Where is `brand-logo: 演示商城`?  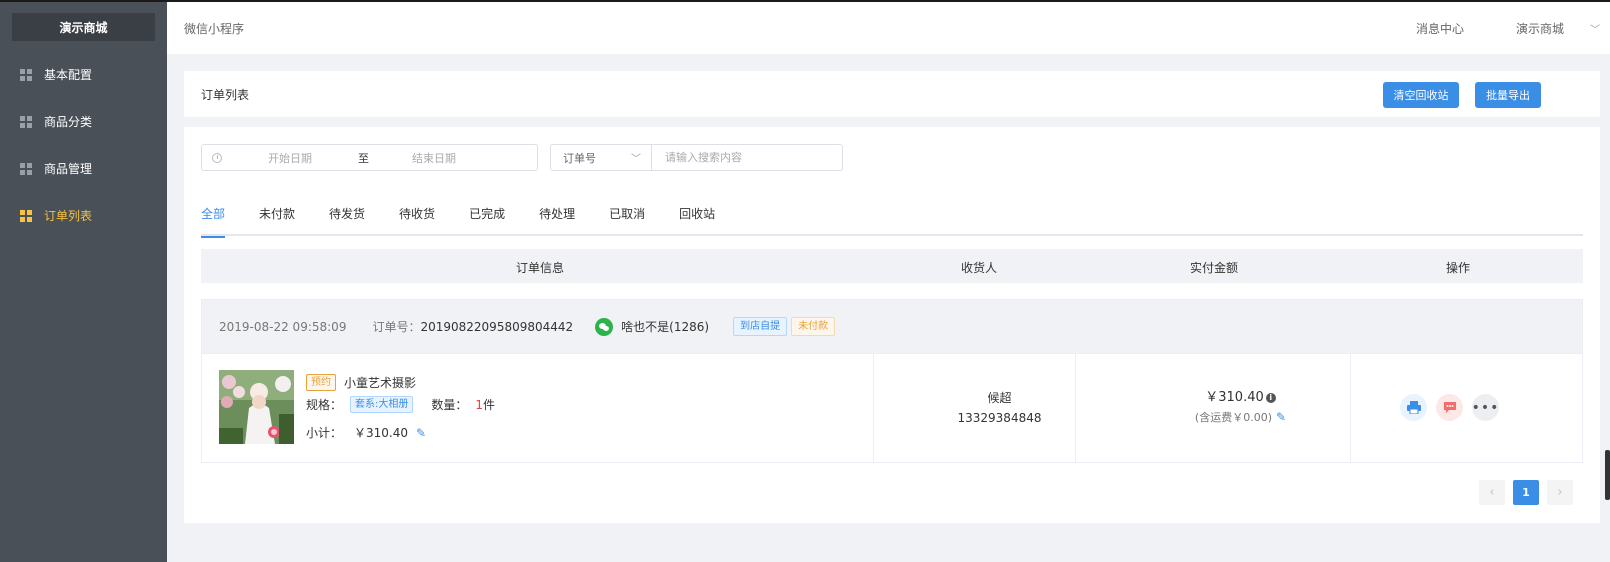
brand-logo: 演示商城 is located at coordinates (83, 27).